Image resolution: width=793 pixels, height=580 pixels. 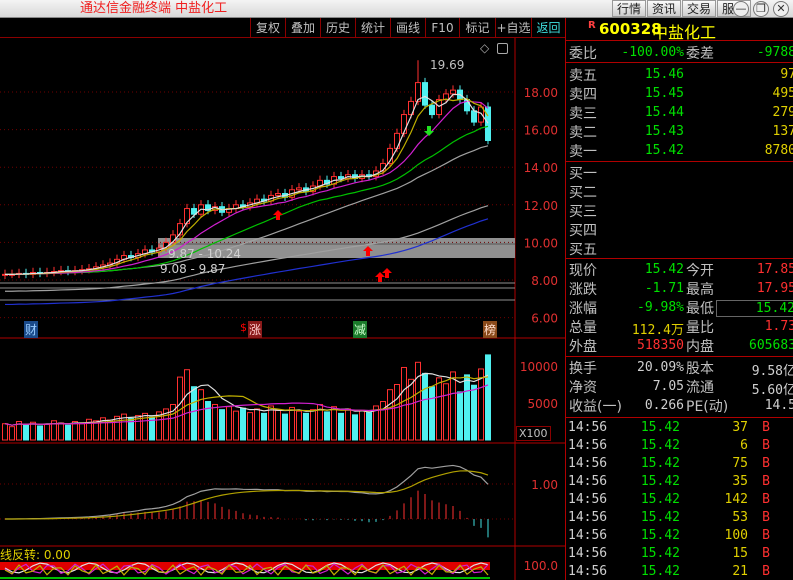 I want to click on marker-reduce: 减, so click(x=360, y=329).